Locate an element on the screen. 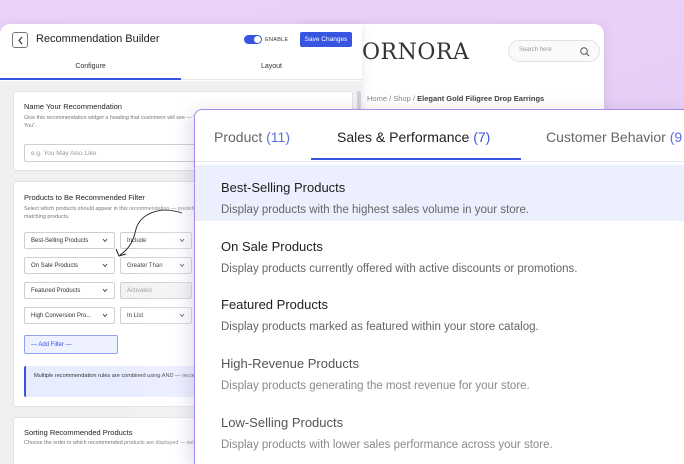 Image resolution: width=684 pixels, height=464 pixels. breadcrumb-current: Elegant Gold Filigree Drop Earrings is located at coordinates (481, 98).